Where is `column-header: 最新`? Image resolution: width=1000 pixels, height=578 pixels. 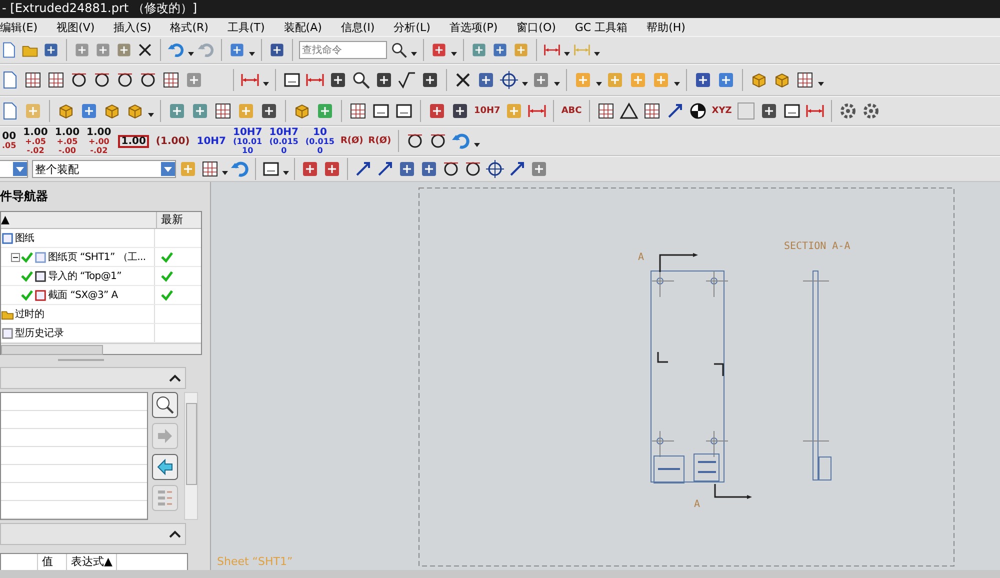
column-header: 最新 is located at coordinates (179, 220).